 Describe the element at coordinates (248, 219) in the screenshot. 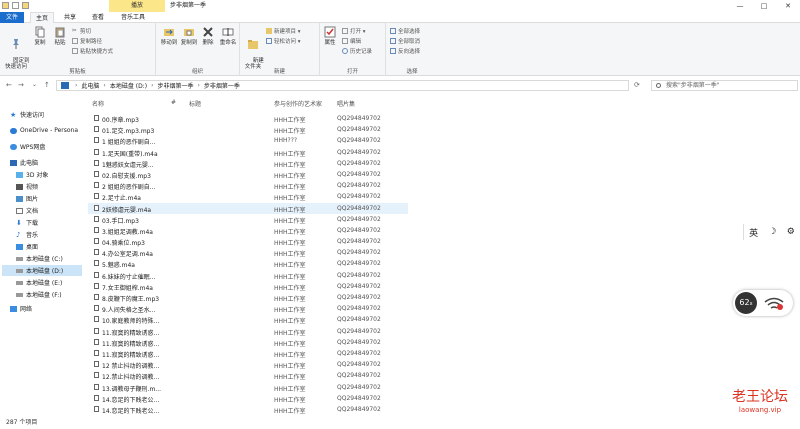

I see `table-row: 03.手口.mp3 HHH工作室 QQ294849702` at that location.